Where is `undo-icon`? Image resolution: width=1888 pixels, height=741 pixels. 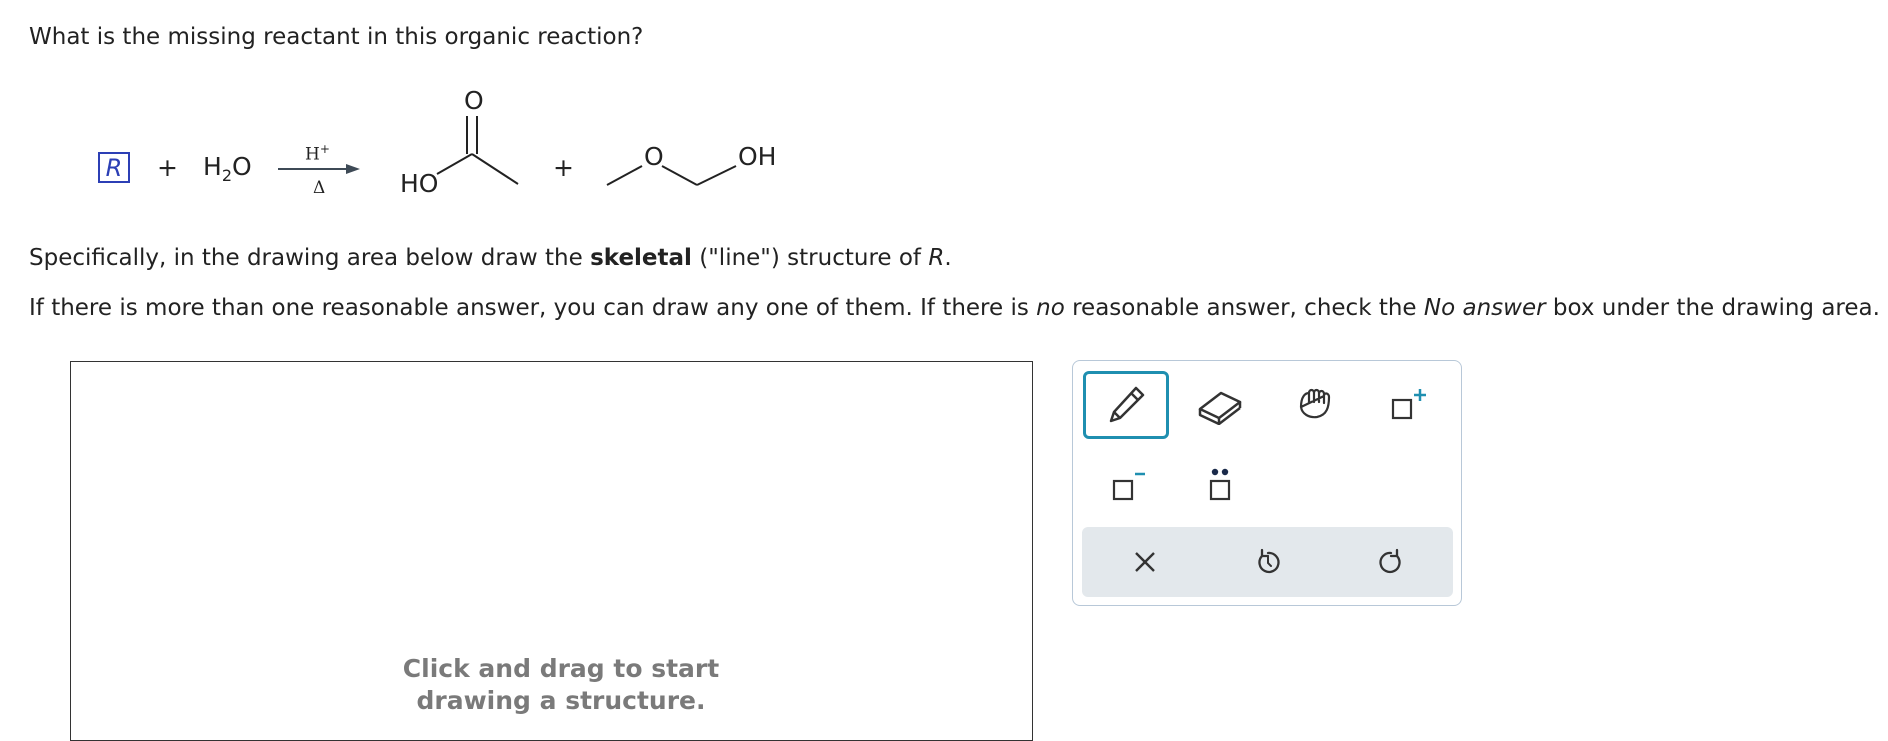 undo-icon is located at coordinates (1269, 561).